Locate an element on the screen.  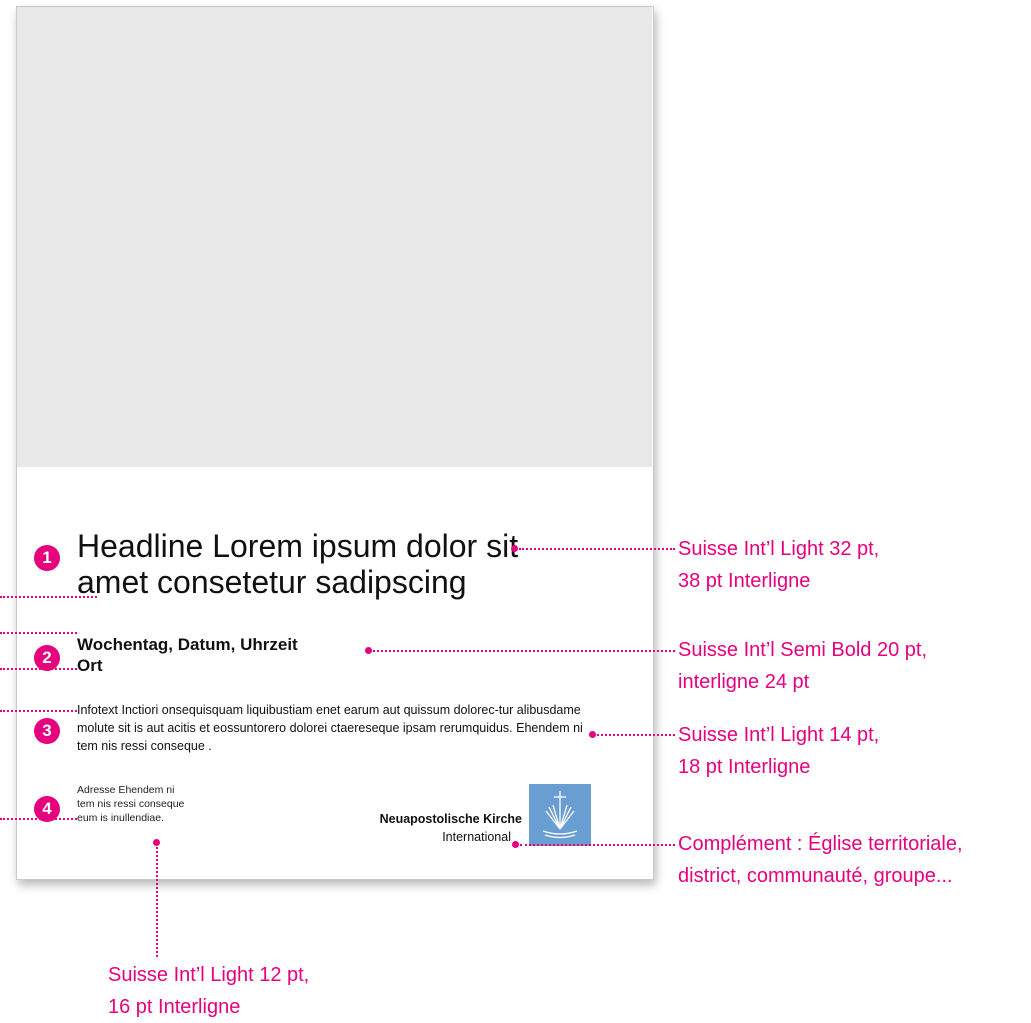
annotation-text: Suisse Int’l Semi Bold 20 pt, is located at coordinates (803, 650).